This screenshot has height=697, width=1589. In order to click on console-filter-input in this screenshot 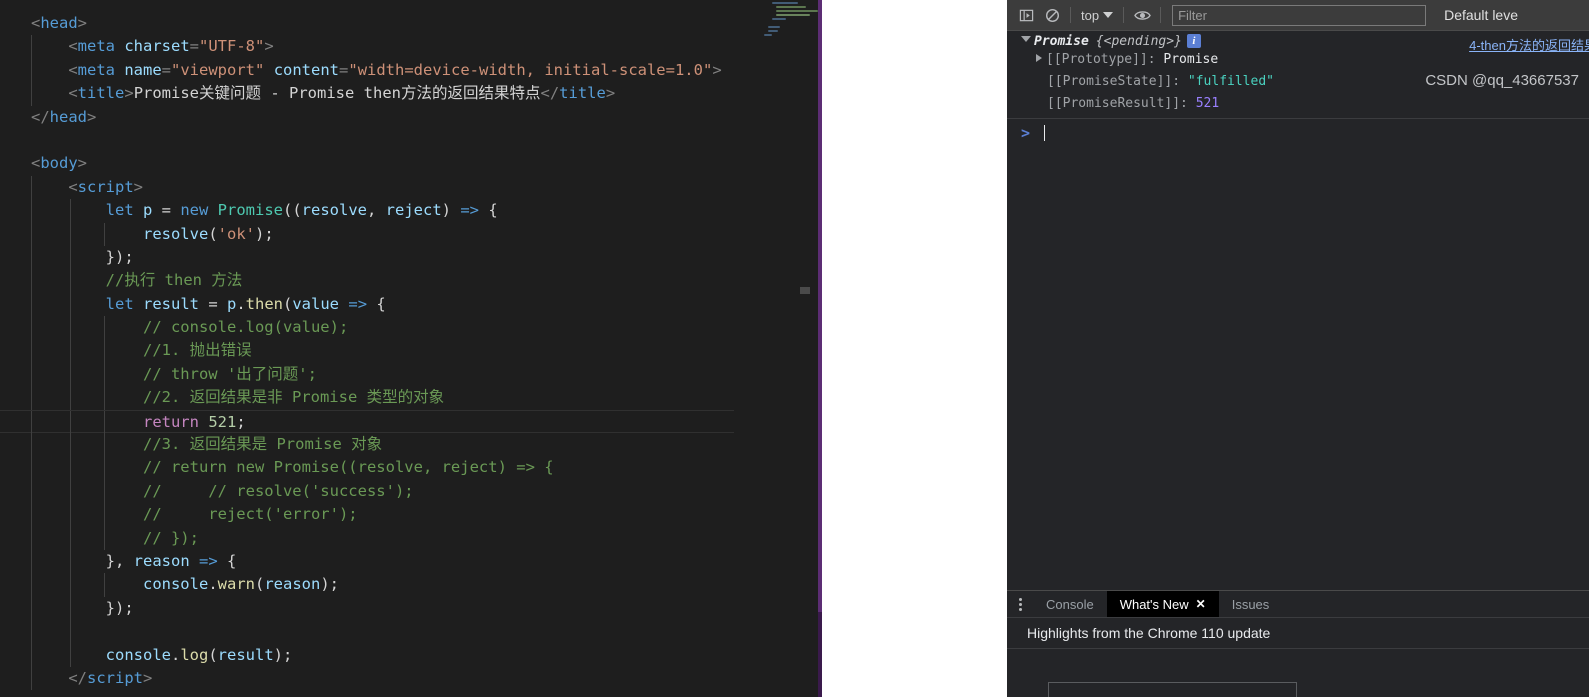, I will do `click(1299, 15)`.